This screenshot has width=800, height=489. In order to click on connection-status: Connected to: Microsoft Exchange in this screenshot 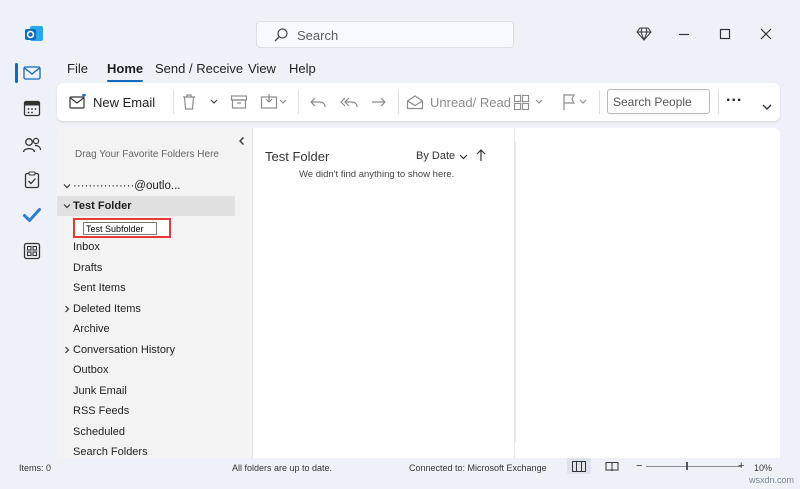, I will do `click(478, 468)`.